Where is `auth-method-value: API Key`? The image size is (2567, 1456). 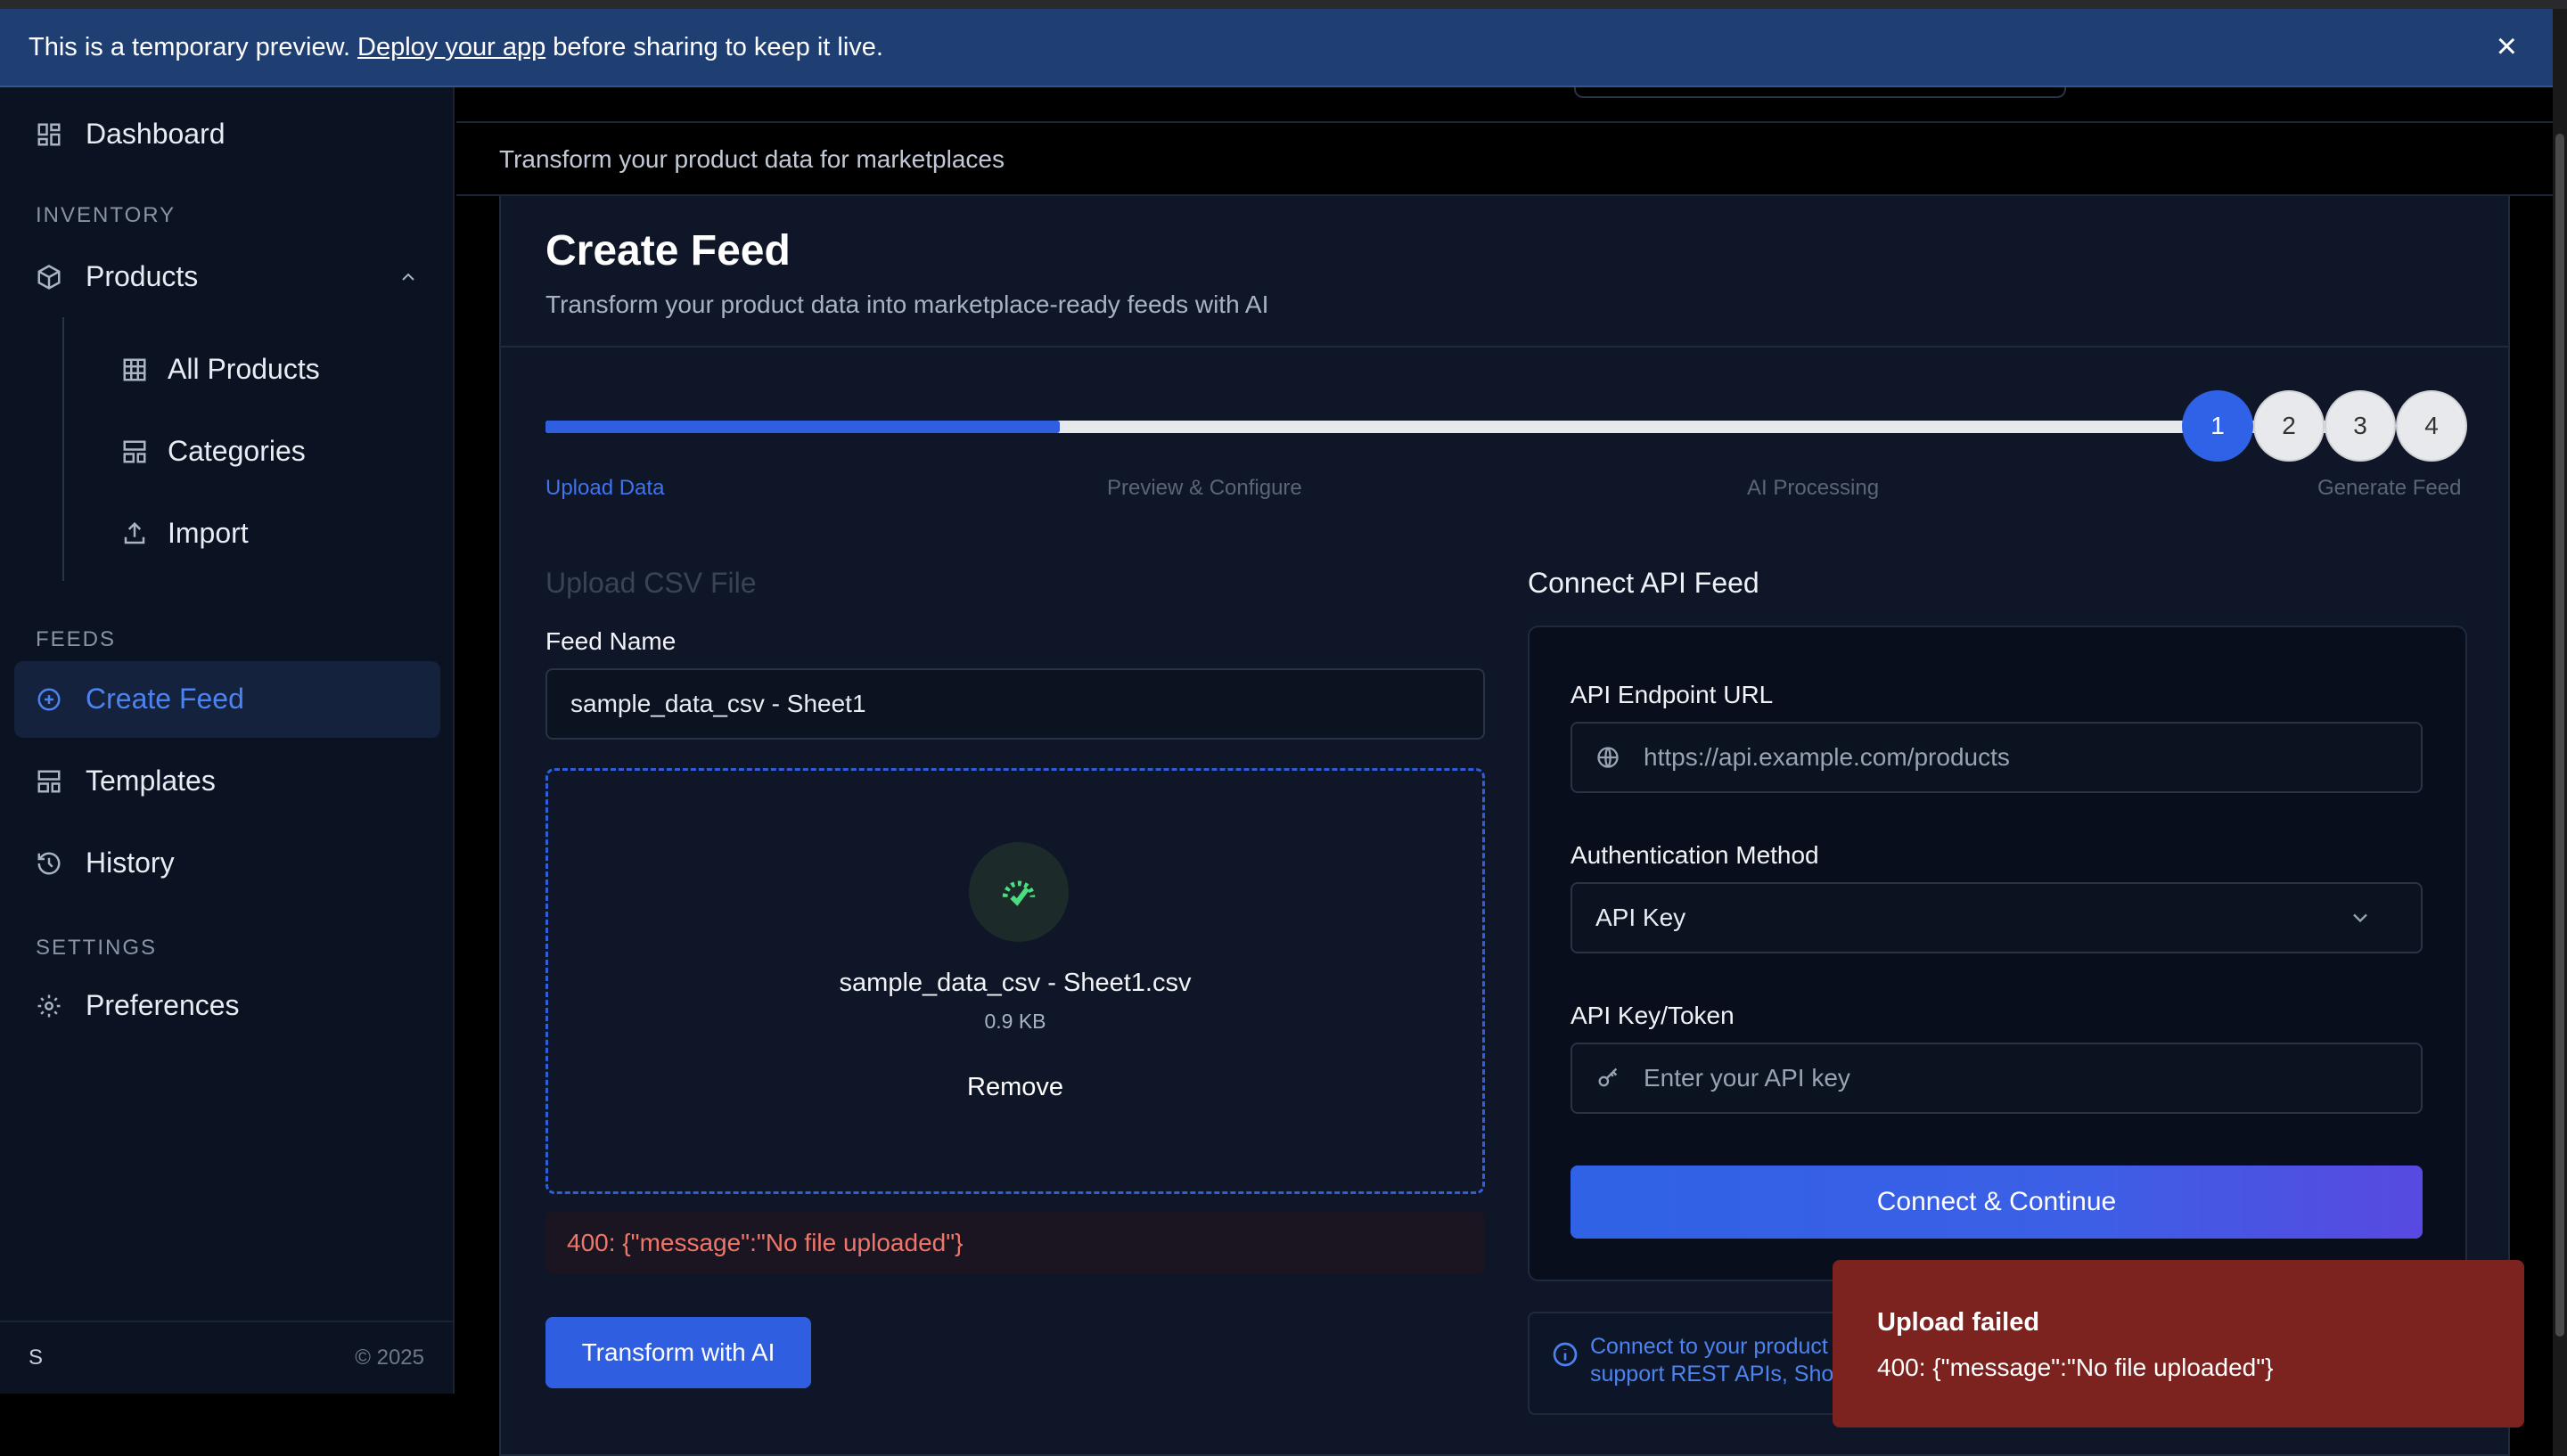
auth-method-value: API Key is located at coordinates (1641, 918).